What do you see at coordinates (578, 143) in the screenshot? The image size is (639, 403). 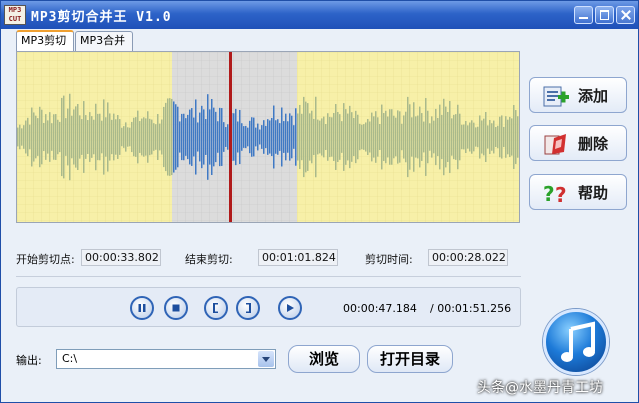 I see `delete-button: 删除` at bounding box center [578, 143].